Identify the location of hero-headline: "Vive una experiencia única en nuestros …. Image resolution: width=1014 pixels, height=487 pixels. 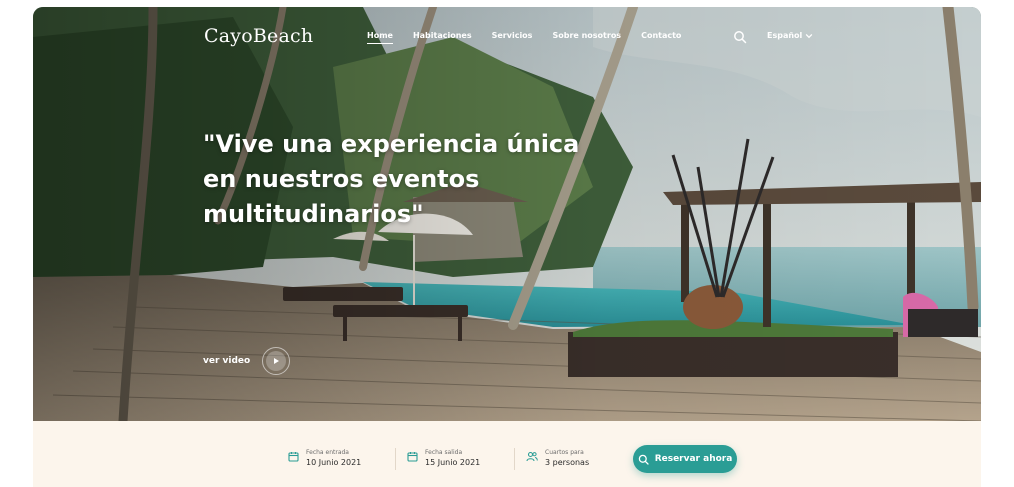
(391, 179).